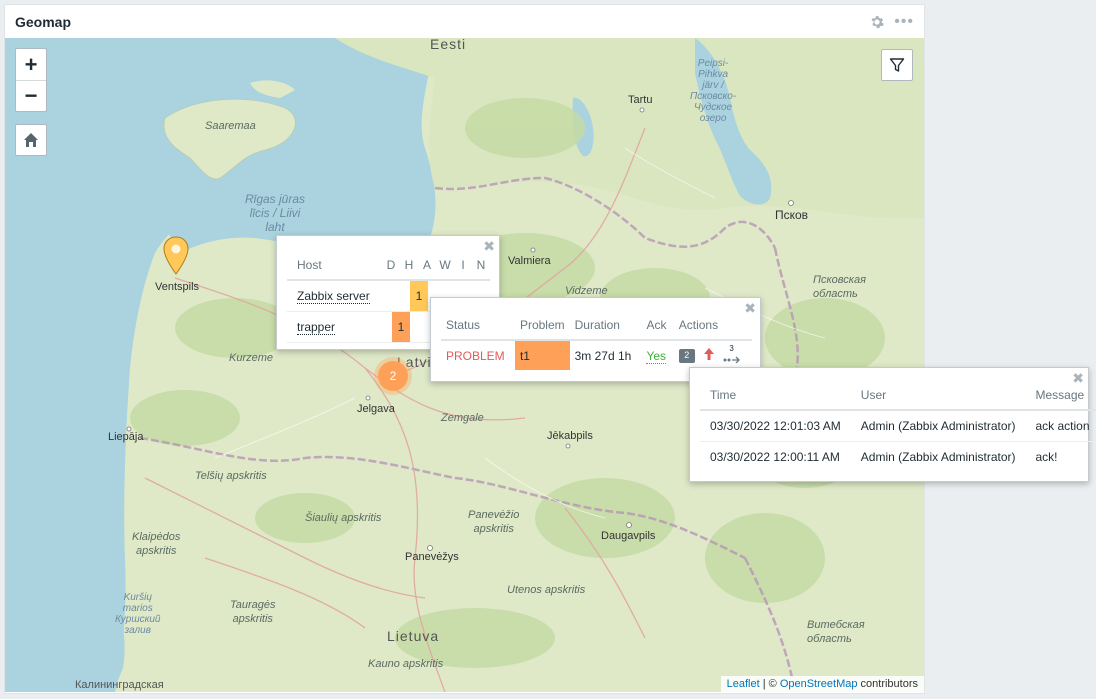 The image size is (1096, 699). What do you see at coordinates (603, 355) in the screenshot?
I see `problem-duration: 3m 27d 1h` at bounding box center [603, 355].